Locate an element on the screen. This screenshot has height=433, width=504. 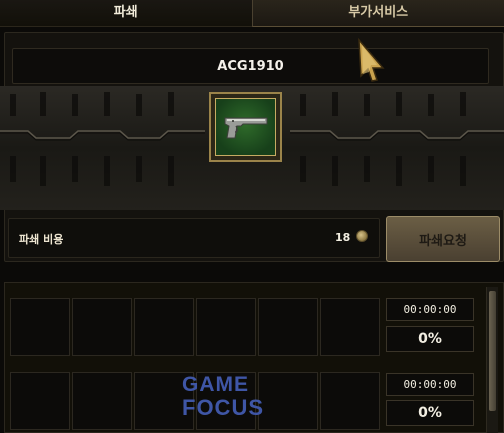
scrollbar-thumb is located at coordinates (492, 351).